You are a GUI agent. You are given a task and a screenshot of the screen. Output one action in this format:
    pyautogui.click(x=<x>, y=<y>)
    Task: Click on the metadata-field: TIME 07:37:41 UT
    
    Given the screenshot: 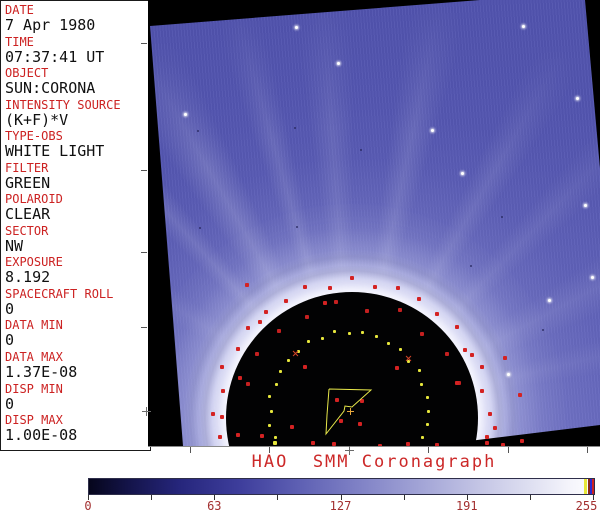 What is the action you would take?
    pyautogui.click(x=77, y=51)
    